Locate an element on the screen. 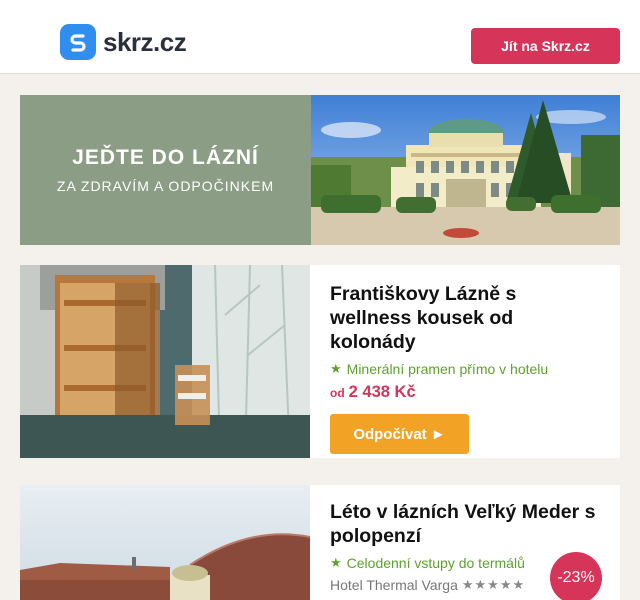 This screenshot has height=600, width=640. thermal-spa-photo is located at coordinates (165, 542).